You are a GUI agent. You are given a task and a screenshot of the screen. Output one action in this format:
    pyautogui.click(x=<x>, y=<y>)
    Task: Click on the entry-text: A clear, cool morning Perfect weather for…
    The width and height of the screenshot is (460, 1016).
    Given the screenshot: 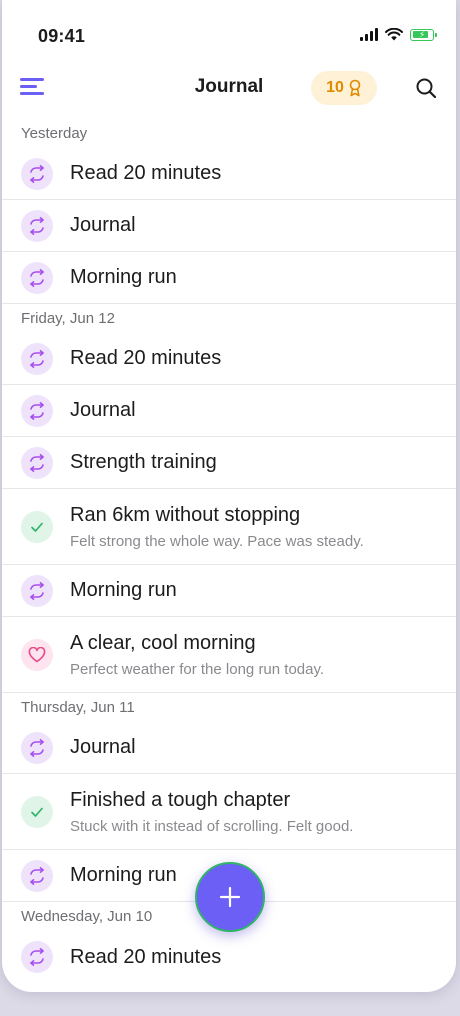 What is the action you would take?
    pyautogui.click(x=197, y=655)
    